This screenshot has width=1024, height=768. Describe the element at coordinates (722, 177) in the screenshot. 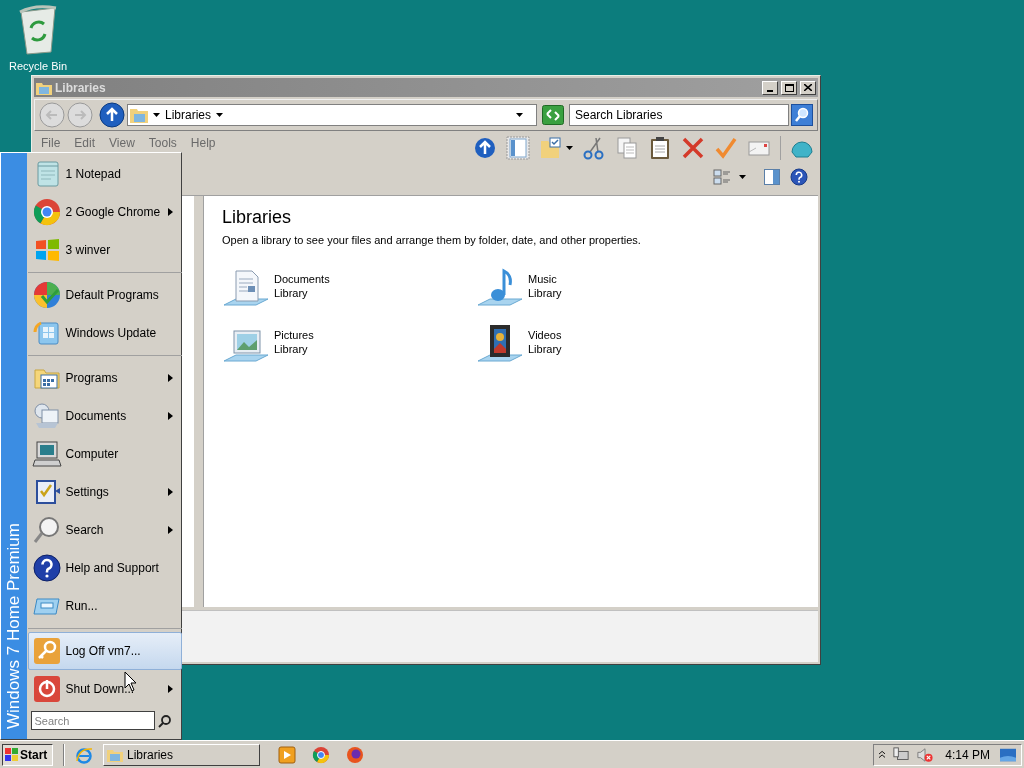

I see `view-options-icon` at that location.